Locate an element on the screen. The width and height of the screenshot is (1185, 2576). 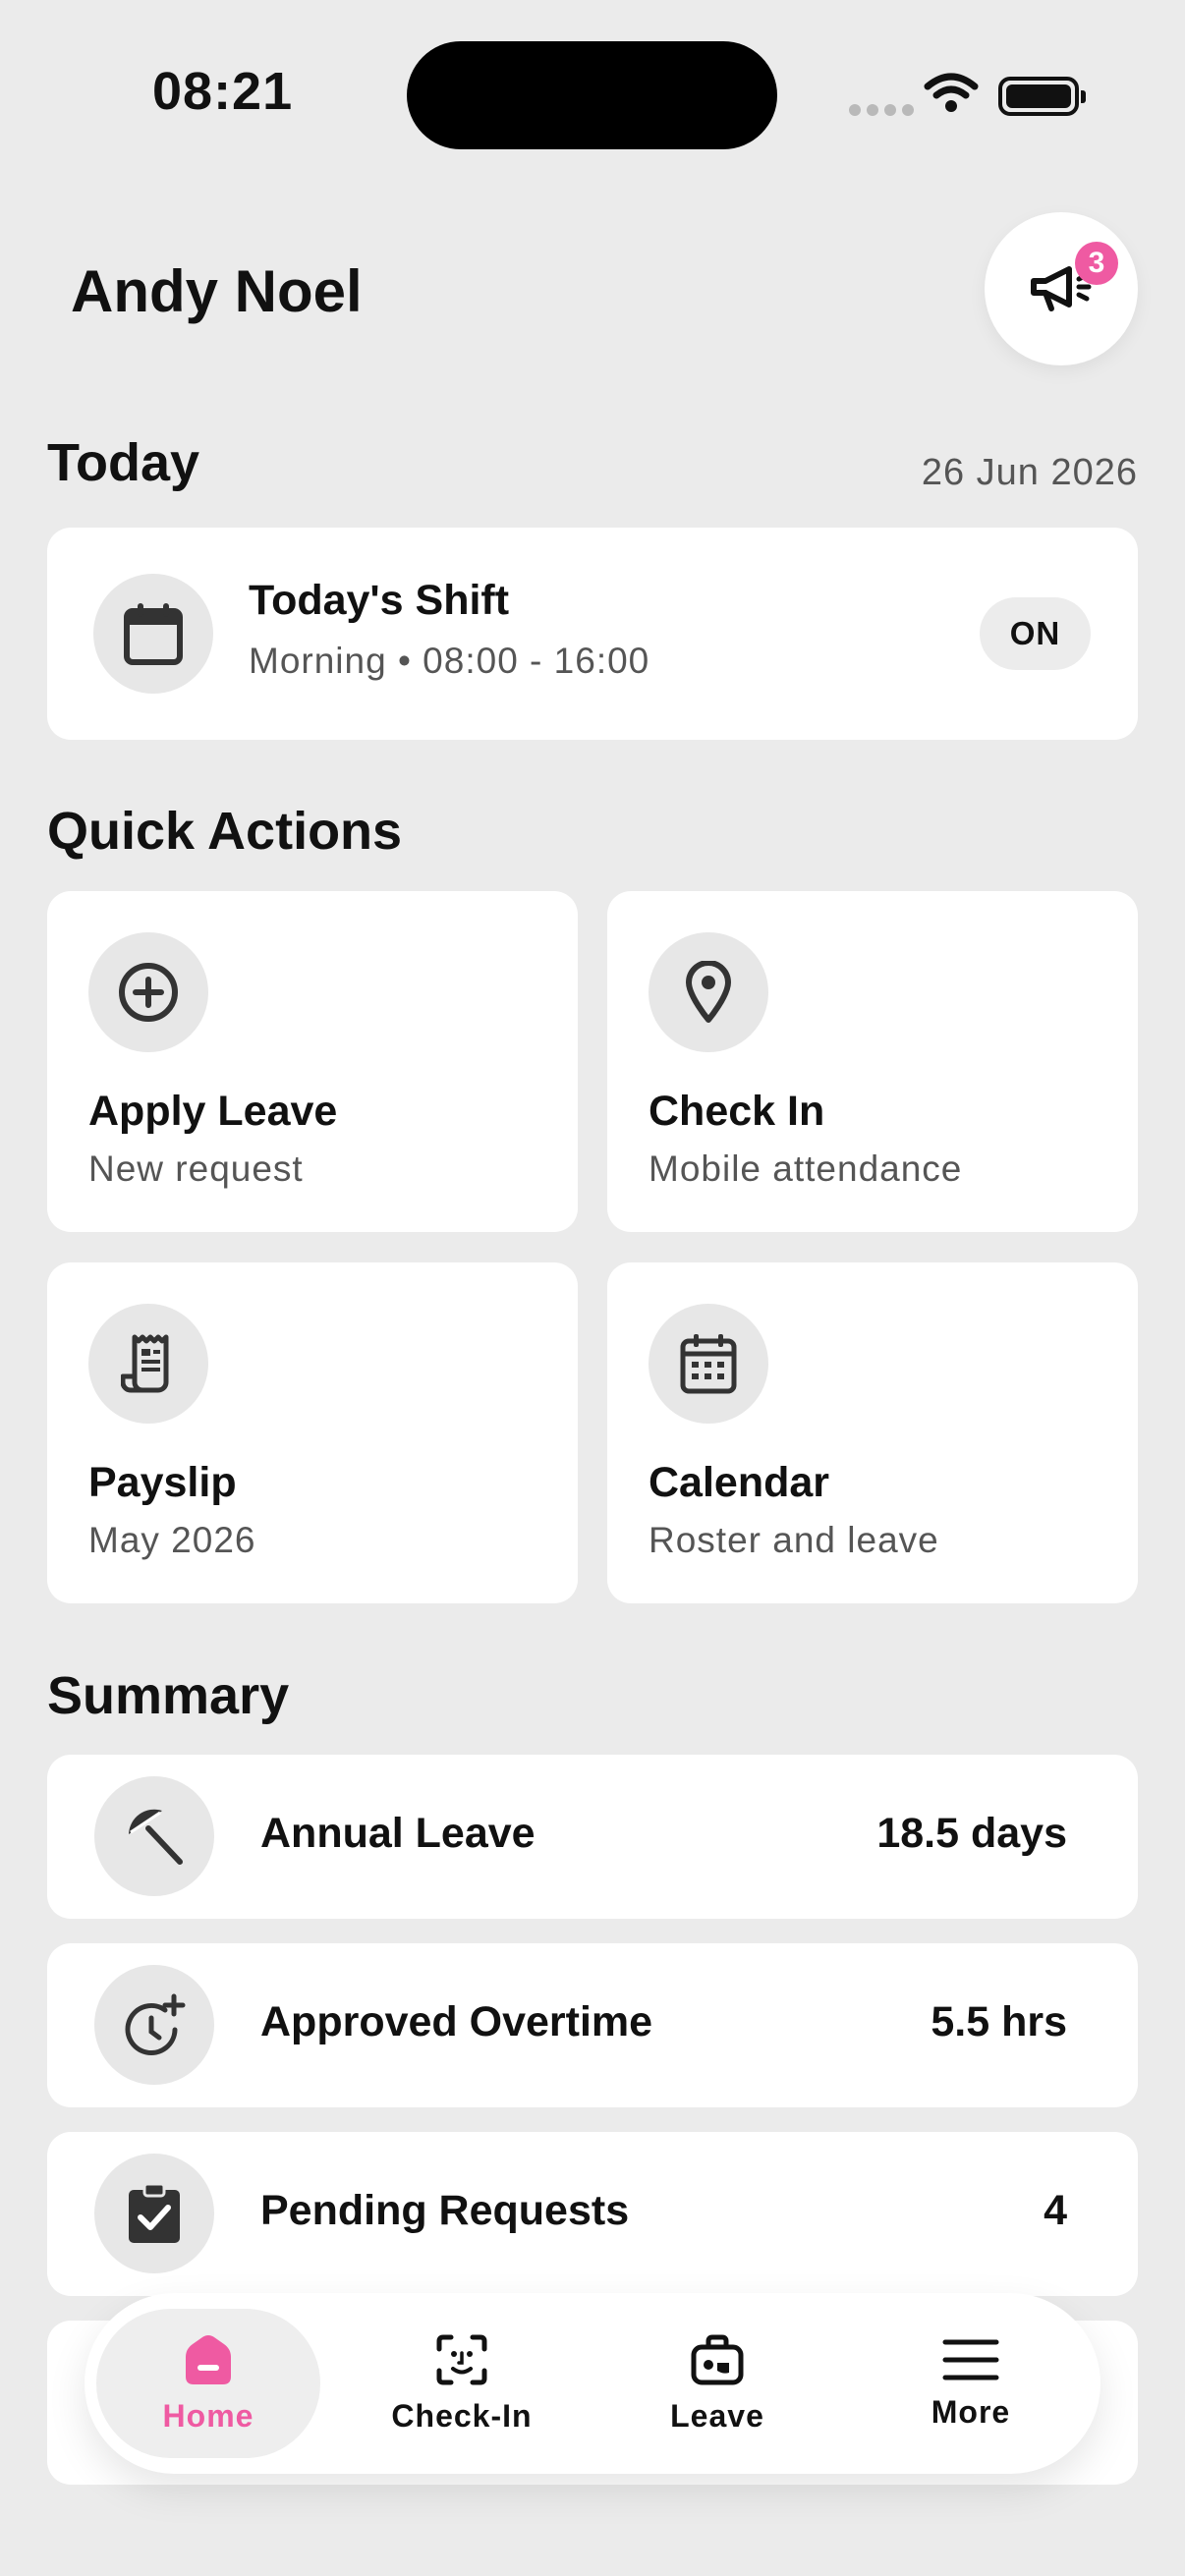
apply-leave-card: Apply Leave New request is located at coordinates (313, 1061).